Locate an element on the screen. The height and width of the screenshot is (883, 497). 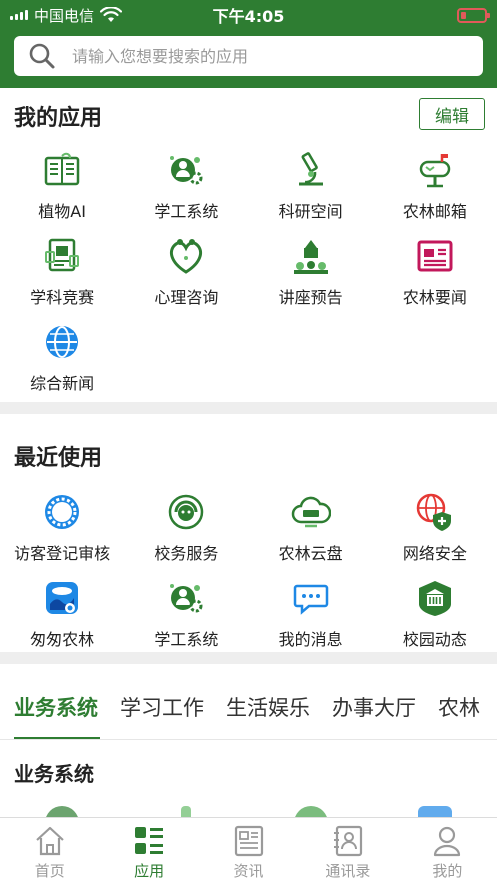
nav-home: 首页 is located at coordinates (49, 850).